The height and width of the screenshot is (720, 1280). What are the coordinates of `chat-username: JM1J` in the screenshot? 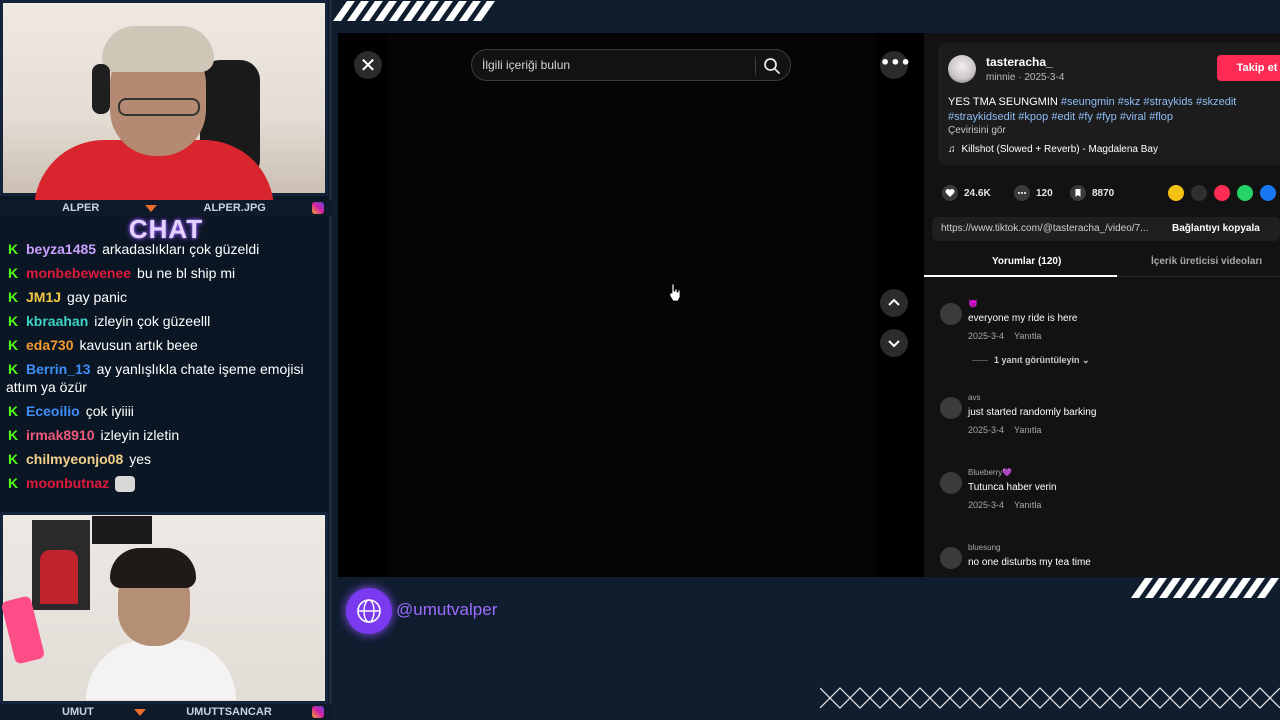 It's located at (44, 297).